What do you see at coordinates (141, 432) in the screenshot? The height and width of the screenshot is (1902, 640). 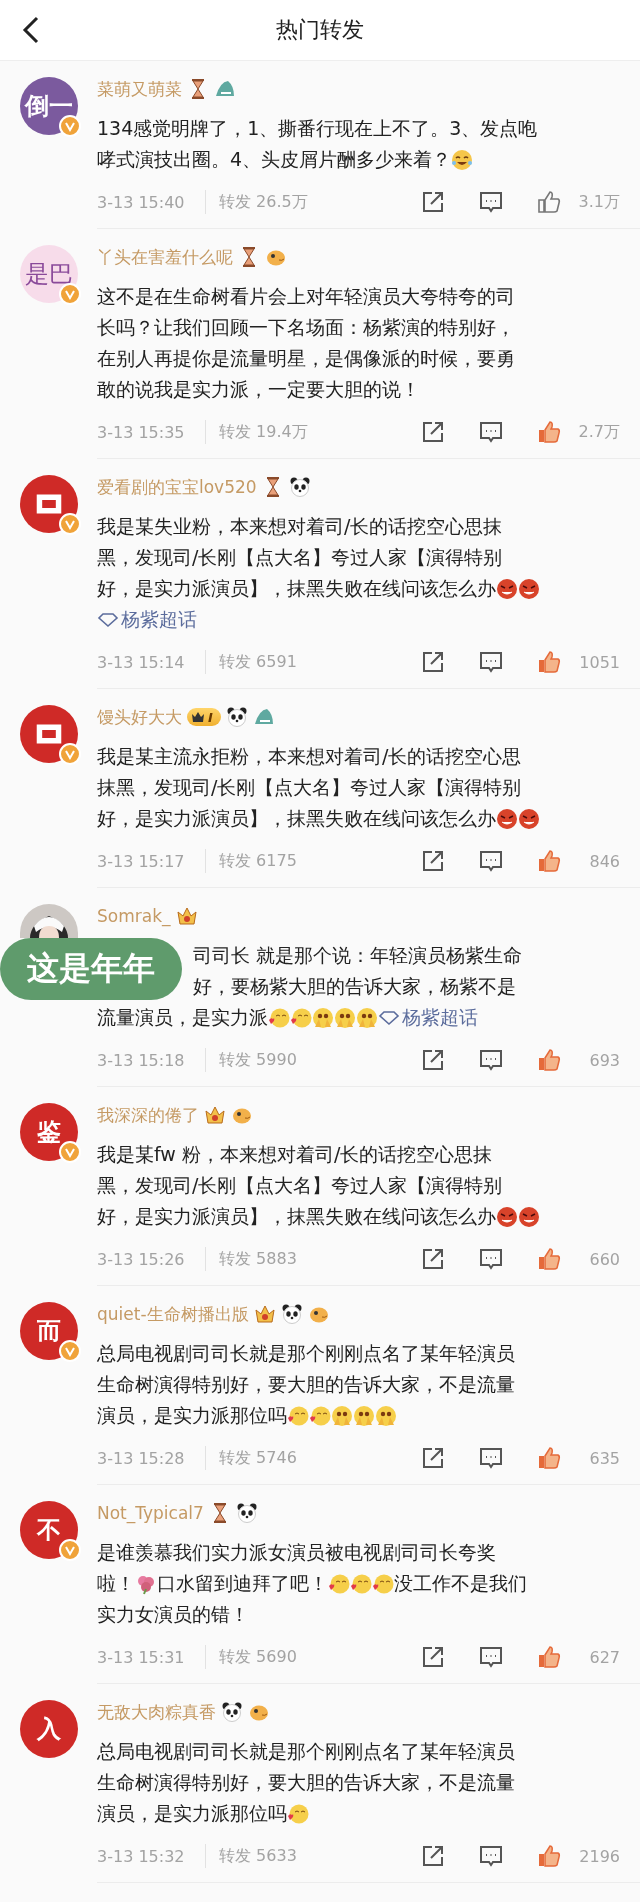 I see `post-time: 3-13 15:35` at bounding box center [141, 432].